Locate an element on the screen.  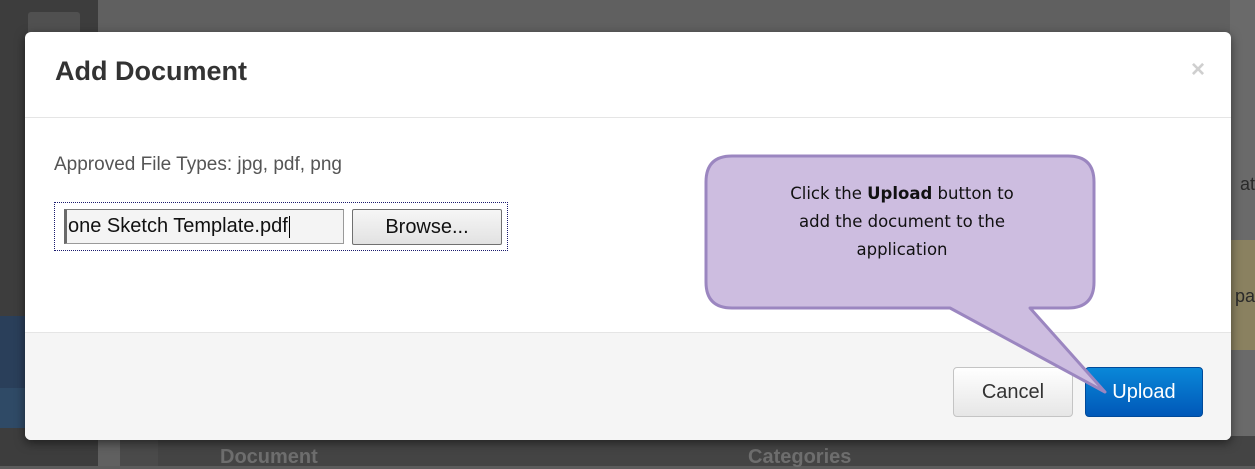
background-cut-text-top: at is located at coordinates (1247, 184).